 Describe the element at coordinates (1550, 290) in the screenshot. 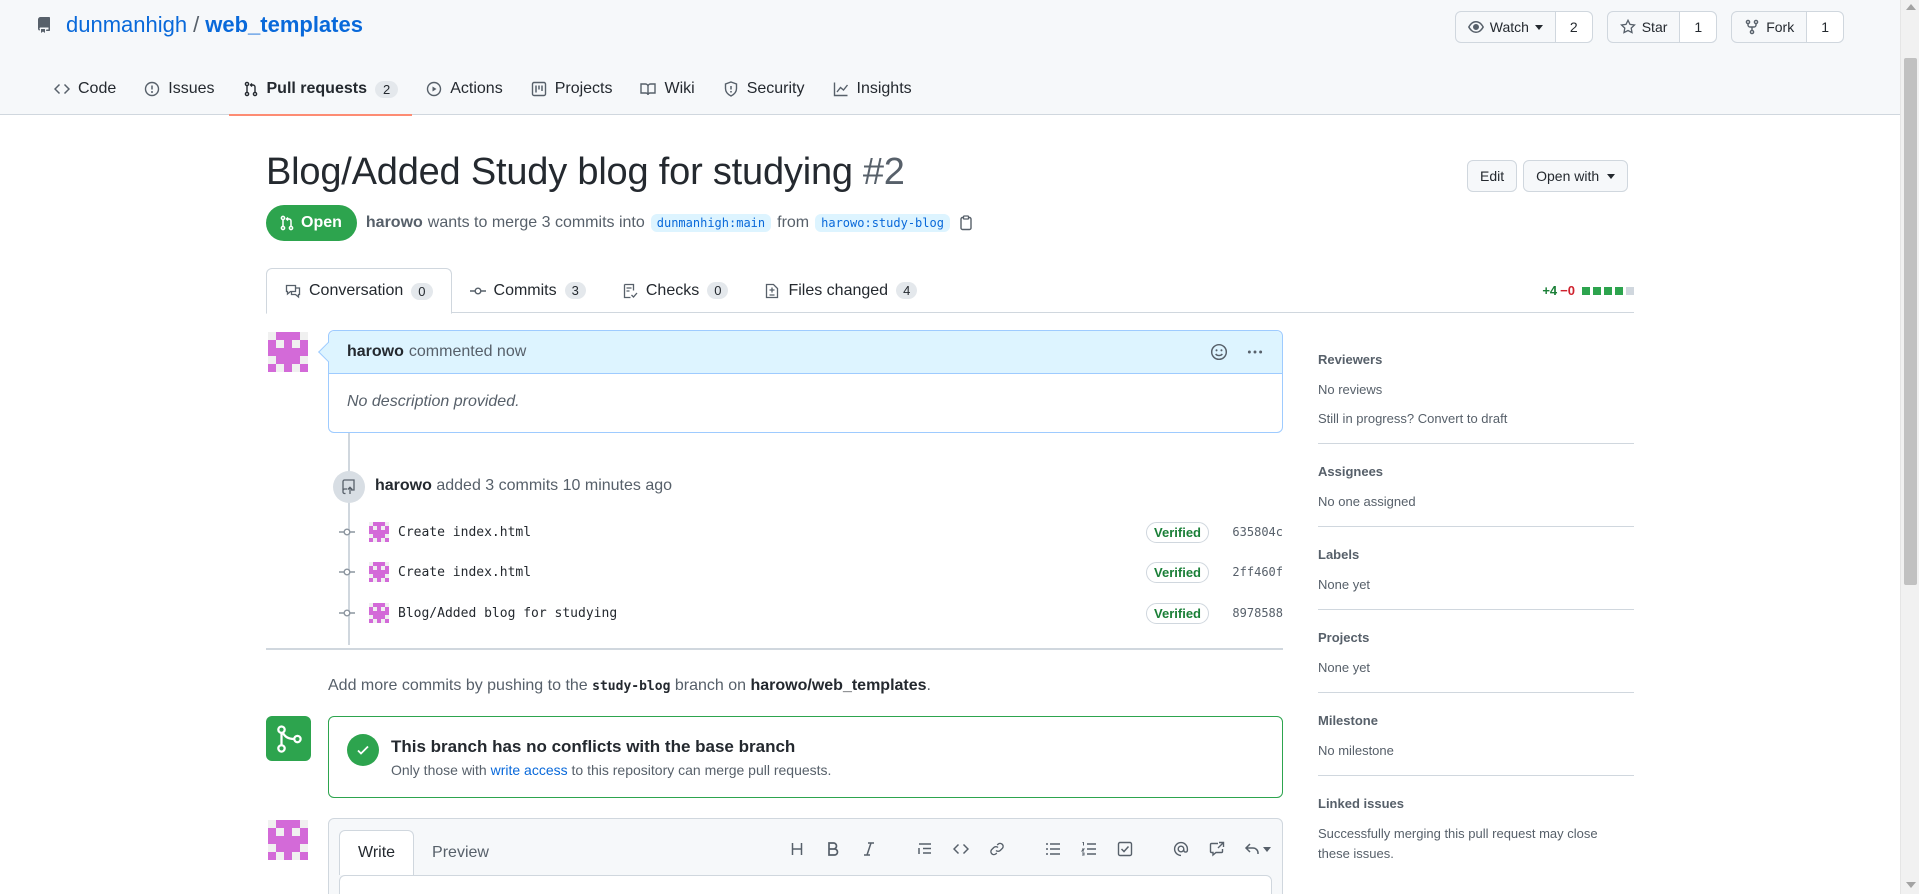

I see `diffstat-additions: +4` at that location.